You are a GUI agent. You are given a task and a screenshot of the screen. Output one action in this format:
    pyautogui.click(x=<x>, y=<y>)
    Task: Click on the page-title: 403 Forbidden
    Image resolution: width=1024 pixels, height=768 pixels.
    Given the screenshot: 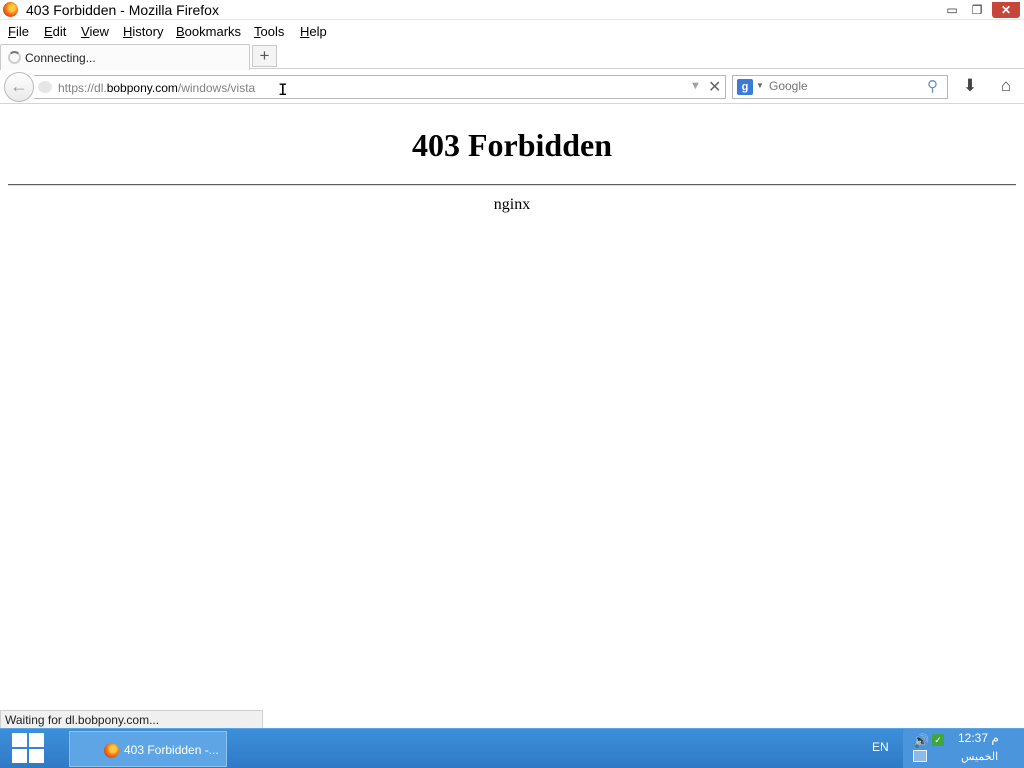 What is the action you would take?
    pyautogui.click(x=512, y=145)
    